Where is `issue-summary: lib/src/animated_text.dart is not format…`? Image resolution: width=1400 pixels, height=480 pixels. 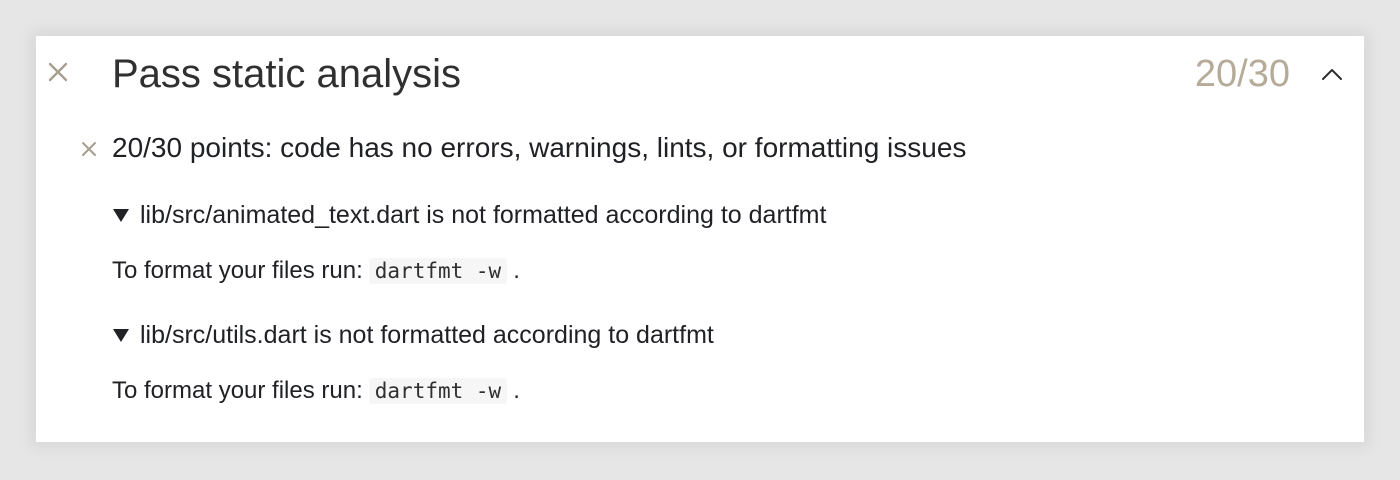
issue-summary: lib/src/animated_text.dart is not format… is located at coordinates (469, 215).